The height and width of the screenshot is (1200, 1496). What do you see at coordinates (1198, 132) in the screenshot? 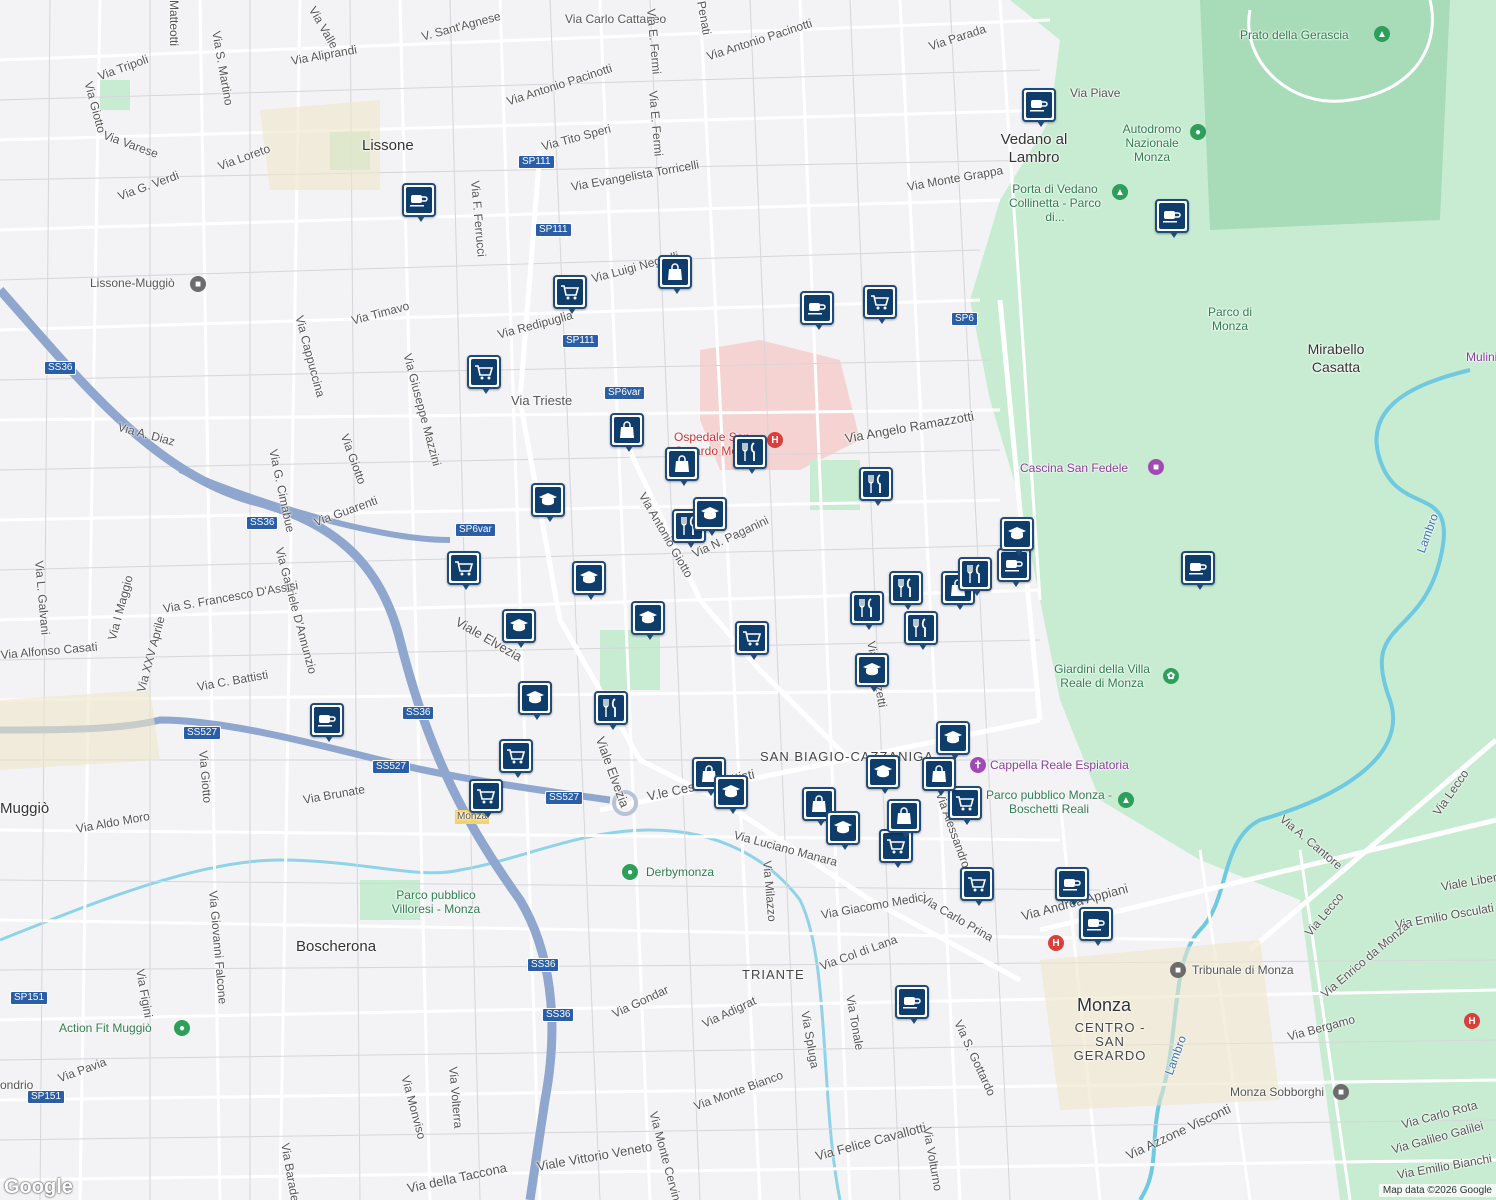
I see `race-pin-icon: ●` at bounding box center [1198, 132].